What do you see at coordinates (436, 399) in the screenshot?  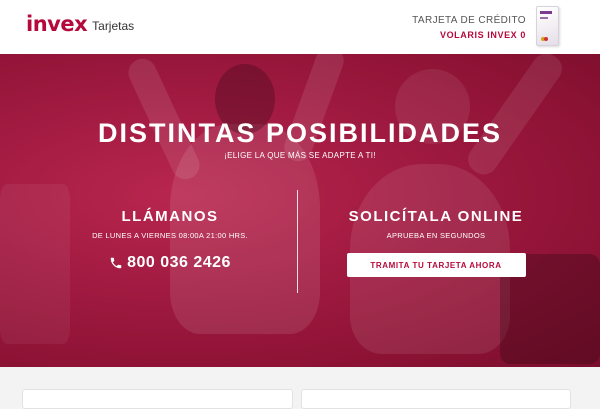 I see `content-panel-right` at bounding box center [436, 399].